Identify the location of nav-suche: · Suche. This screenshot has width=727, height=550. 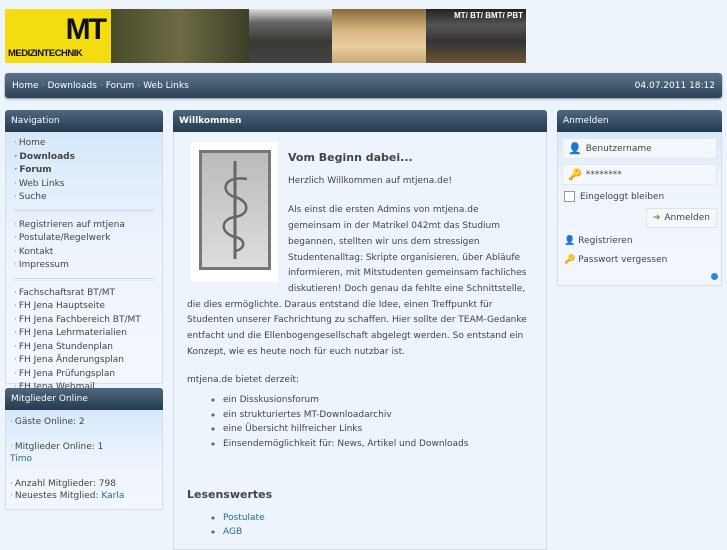
(84, 198).